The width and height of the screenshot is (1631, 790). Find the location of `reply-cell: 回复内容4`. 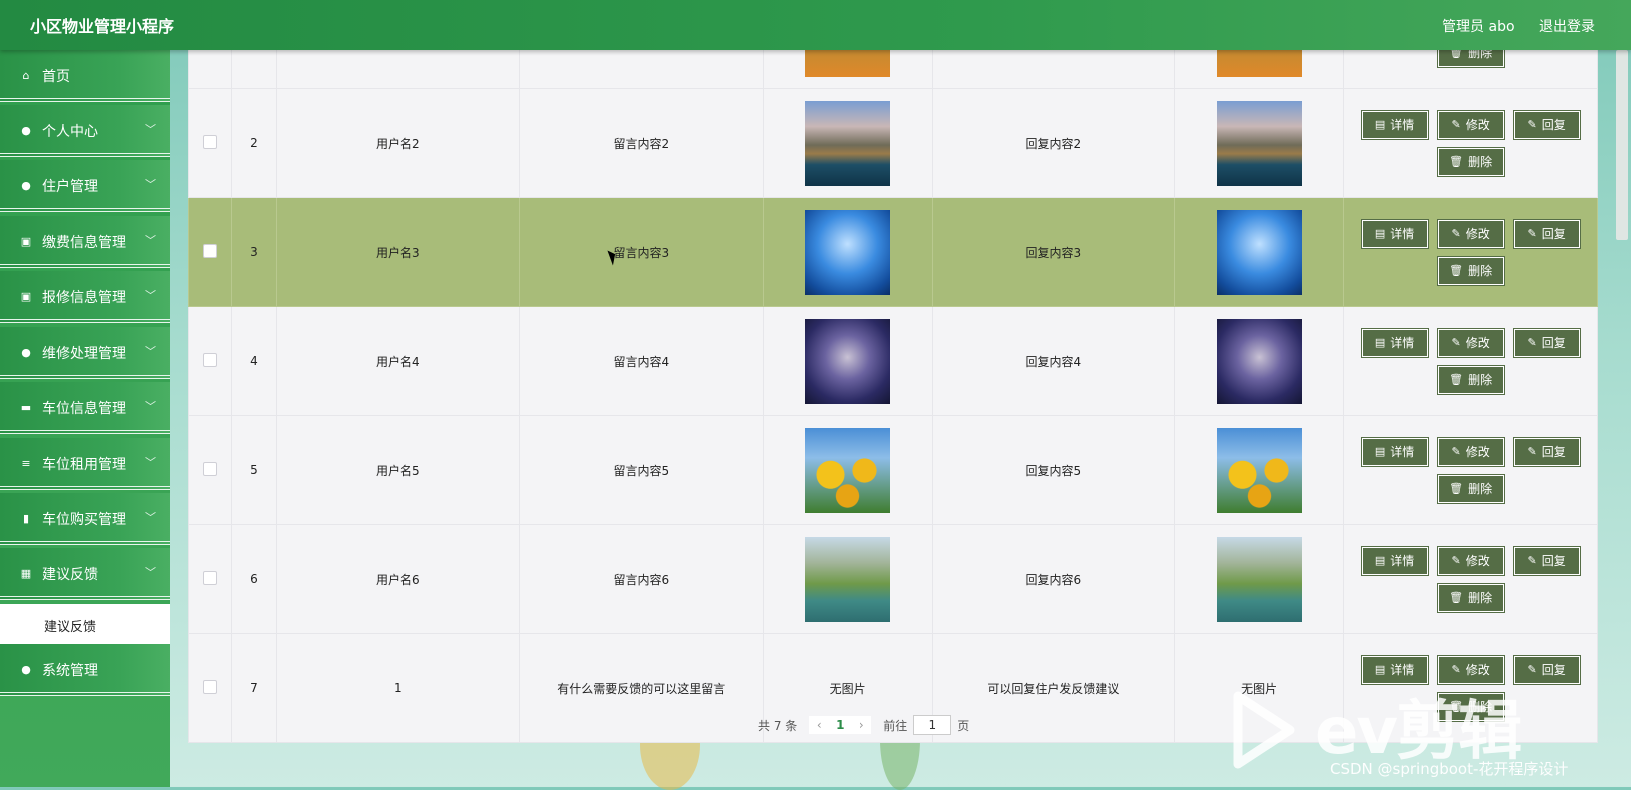

reply-cell: 回复内容4 is located at coordinates (1053, 361).